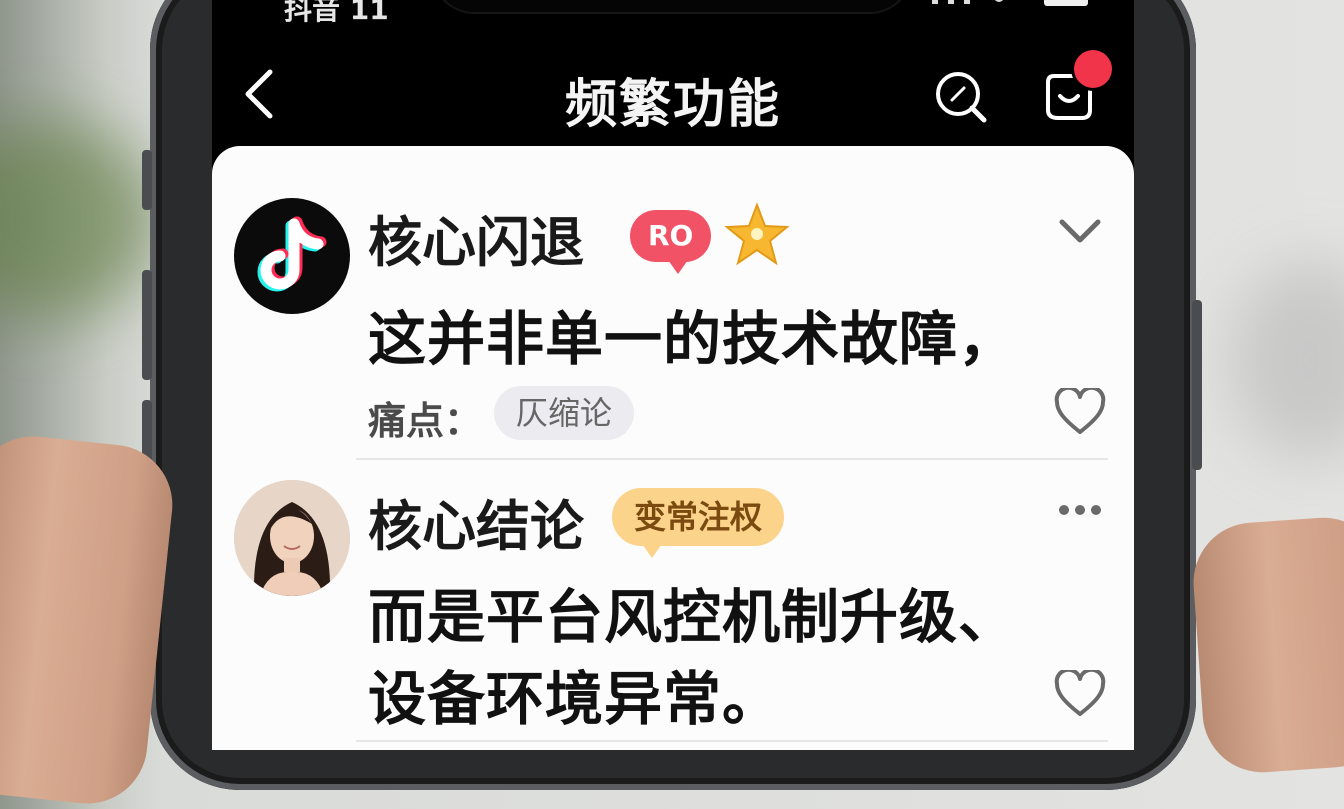 The height and width of the screenshot is (809, 1344). Describe the element at coordinates (672, 6) in the screenshot. I see `notch` at that location.